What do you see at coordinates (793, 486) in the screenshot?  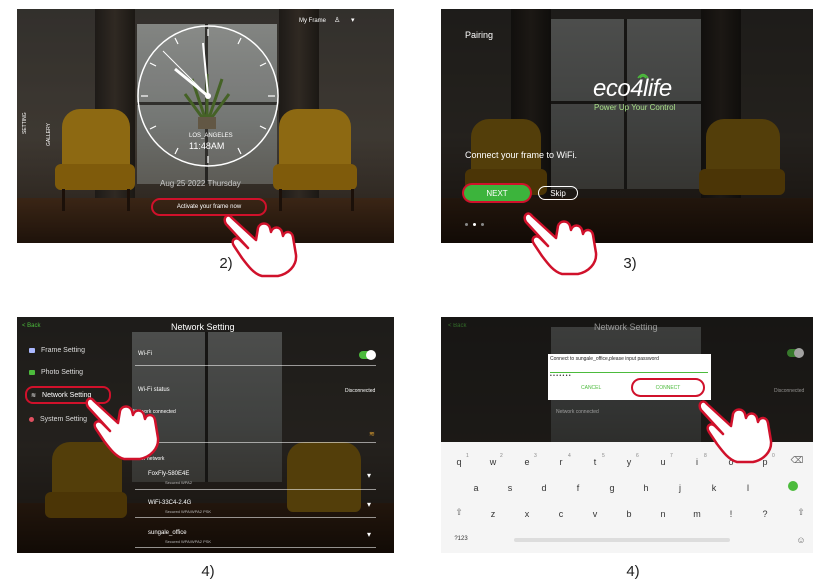 I see `enter-key` at bounding box center [793, 486].